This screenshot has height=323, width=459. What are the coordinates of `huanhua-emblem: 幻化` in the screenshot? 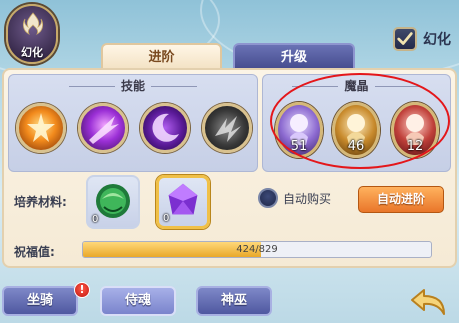 It's located at (32, 34).